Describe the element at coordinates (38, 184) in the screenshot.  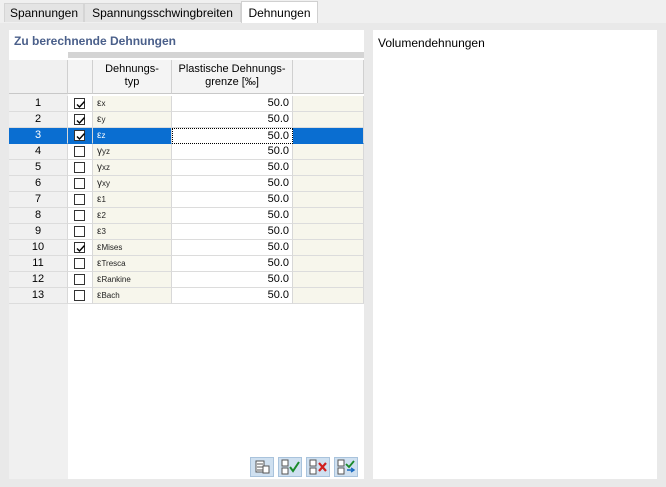
I see `row-number: 6` at that location.